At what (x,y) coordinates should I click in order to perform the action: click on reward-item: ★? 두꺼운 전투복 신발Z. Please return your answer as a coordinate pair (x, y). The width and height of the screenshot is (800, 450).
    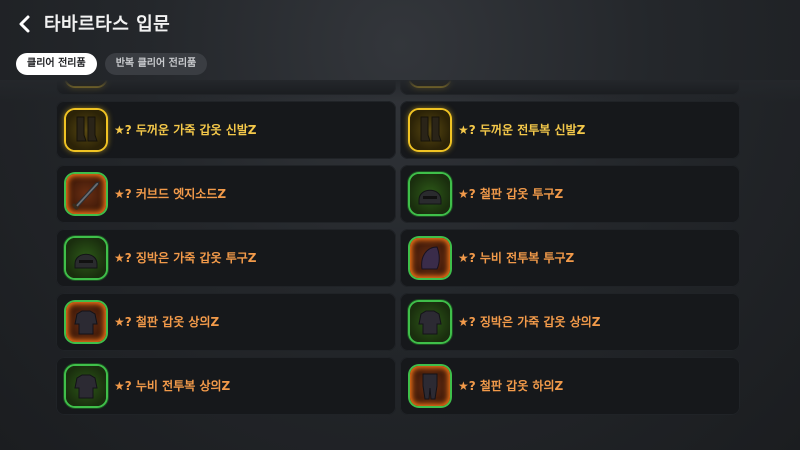
    Looking at the image, I should click on (570, 130).